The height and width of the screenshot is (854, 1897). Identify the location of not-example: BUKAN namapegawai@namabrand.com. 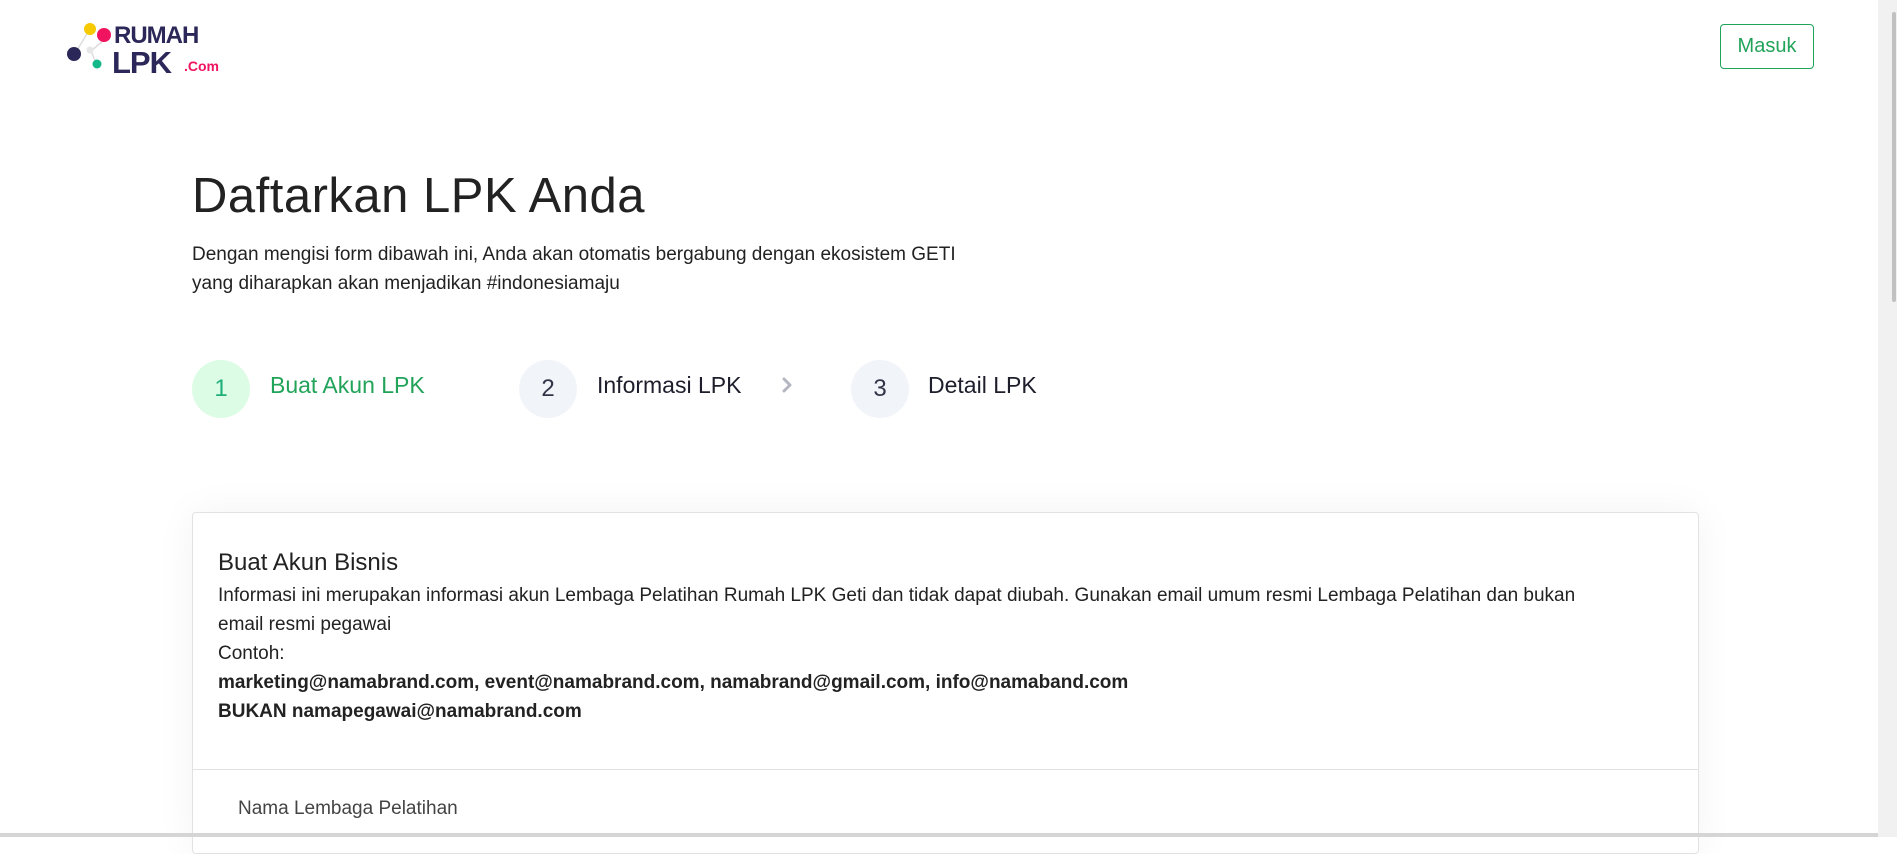
(400, 711).